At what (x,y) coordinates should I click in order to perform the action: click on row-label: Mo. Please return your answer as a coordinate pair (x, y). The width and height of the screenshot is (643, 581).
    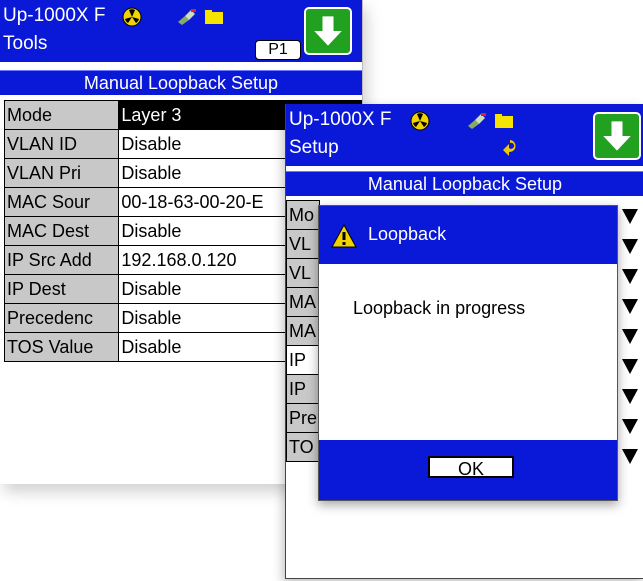
    Looking at the image, I should click on (303, 215).